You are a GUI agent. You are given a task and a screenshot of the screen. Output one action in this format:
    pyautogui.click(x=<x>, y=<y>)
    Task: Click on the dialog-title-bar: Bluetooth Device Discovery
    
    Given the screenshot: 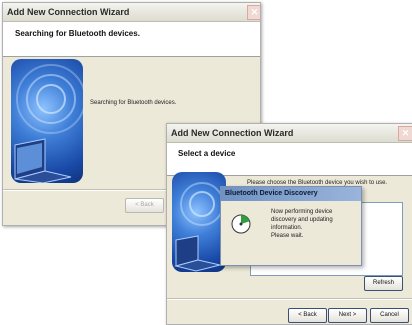 What is the action you would take?
    pyautogui.click(x=291, y=194)
    